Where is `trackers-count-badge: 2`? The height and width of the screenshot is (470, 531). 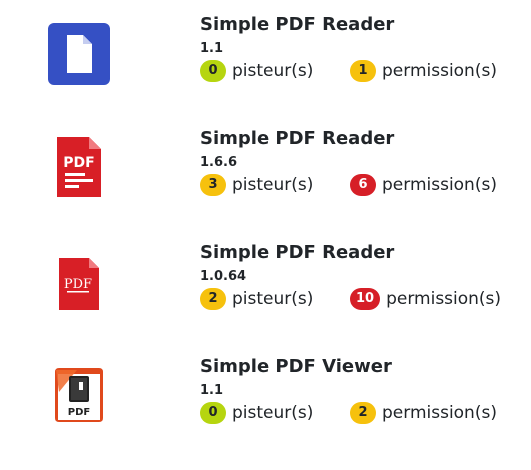
trackers-count-badge: 2 is located at coordinates (213, 299).